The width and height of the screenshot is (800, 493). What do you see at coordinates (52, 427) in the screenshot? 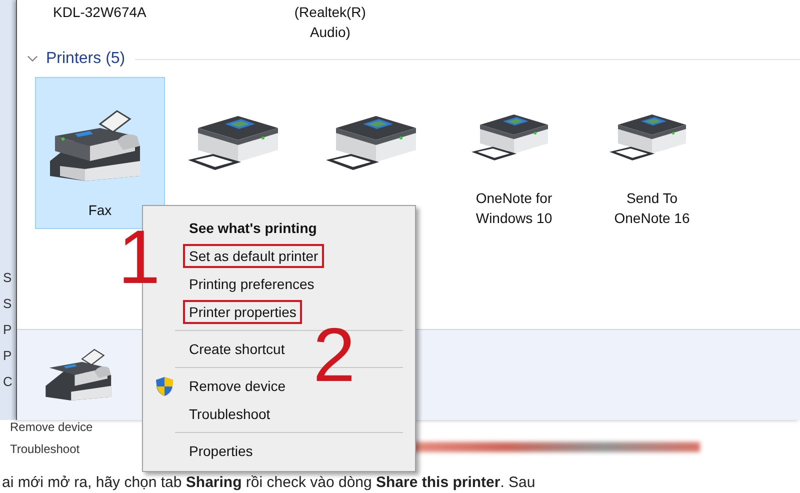
I see `menu-item-text: Remove device` at bounding box center [52, 427].